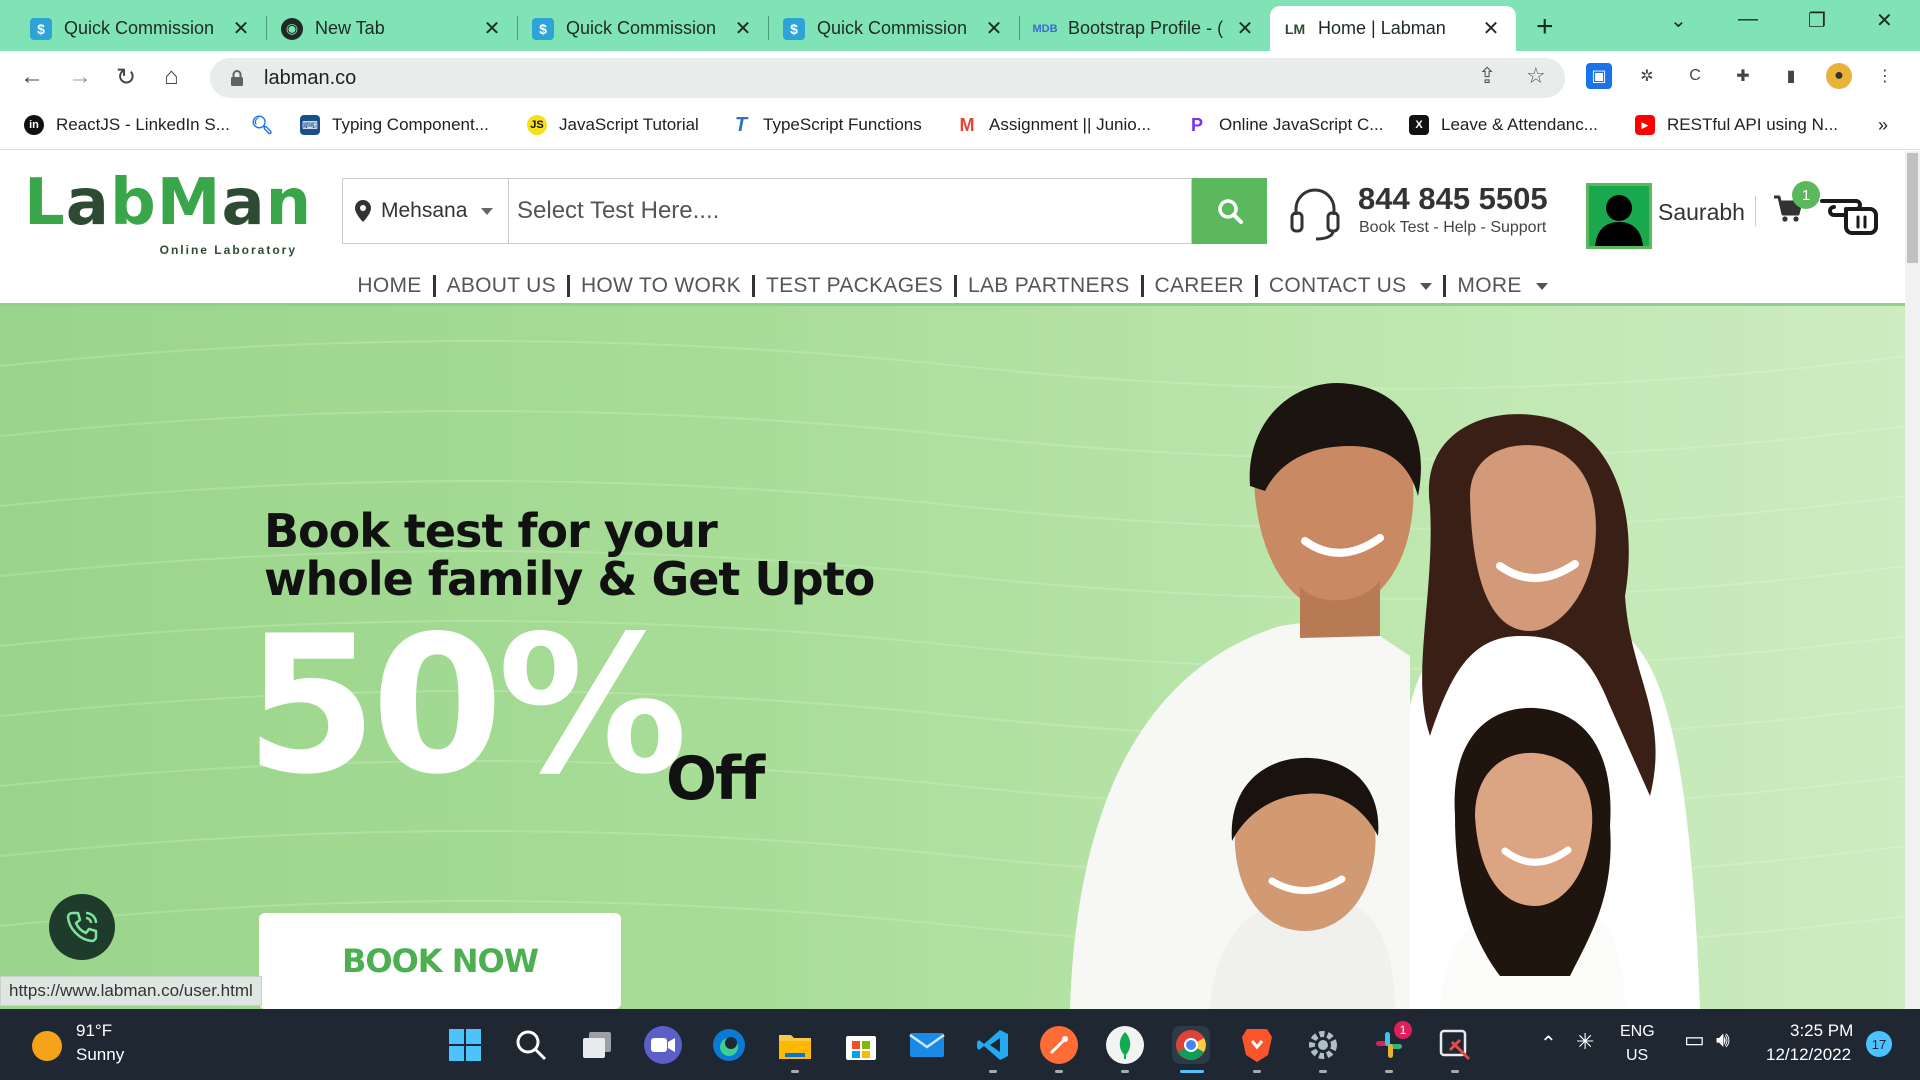 The height and width of the screenshot is (1080, 1920). What do you see at coordinates (1637, 1056) in the screenshot?
I see `language-bottom: US` at bounding box center [1637, 1056].